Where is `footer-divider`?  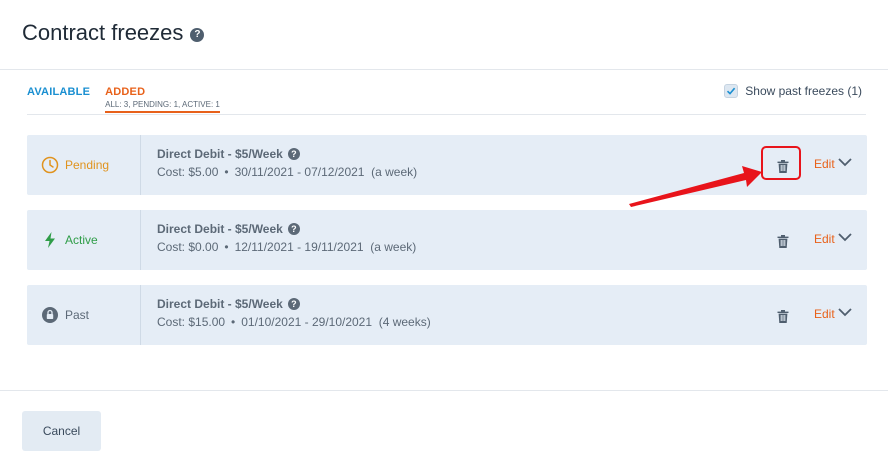
footer-divider is located at coordinates (444, 390).